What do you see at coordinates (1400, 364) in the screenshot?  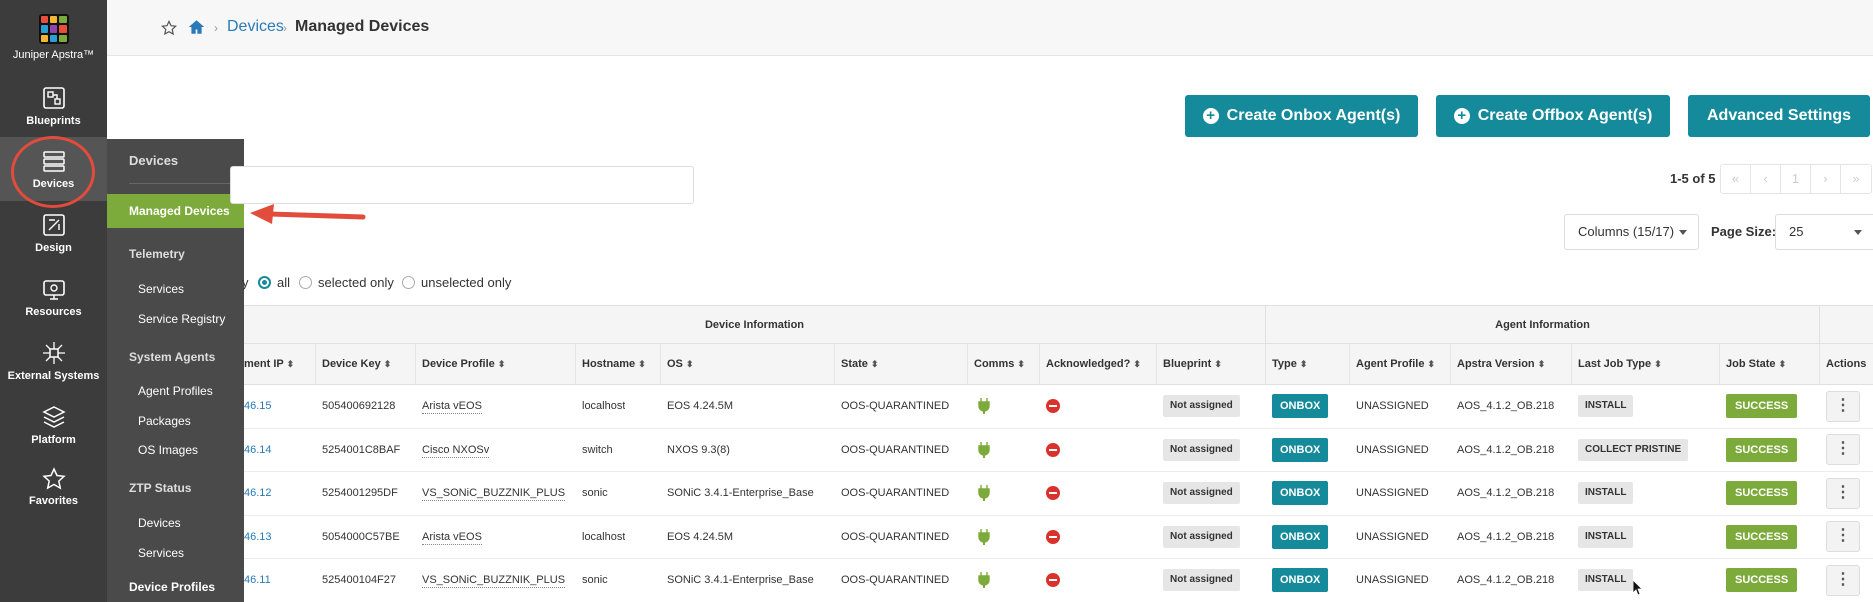 I see `col-header: Agent Profile ⬍` at bounding box center [1400, 364].